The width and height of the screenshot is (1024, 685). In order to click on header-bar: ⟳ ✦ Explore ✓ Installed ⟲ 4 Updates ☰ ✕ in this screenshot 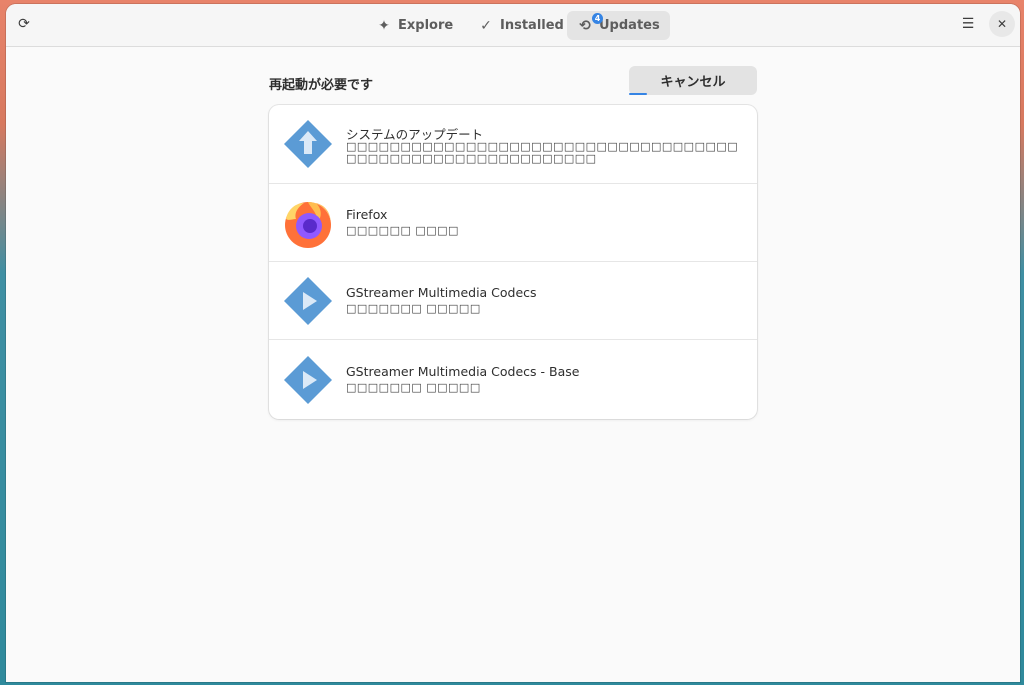, I will do `click(513, 25)`.